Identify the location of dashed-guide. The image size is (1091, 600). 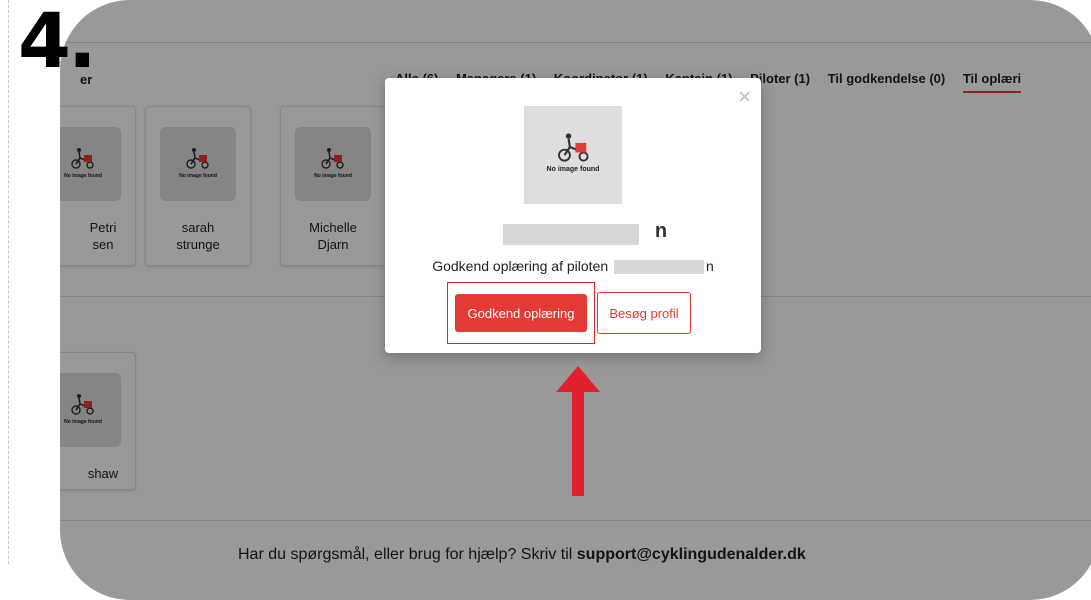
(8, 282).